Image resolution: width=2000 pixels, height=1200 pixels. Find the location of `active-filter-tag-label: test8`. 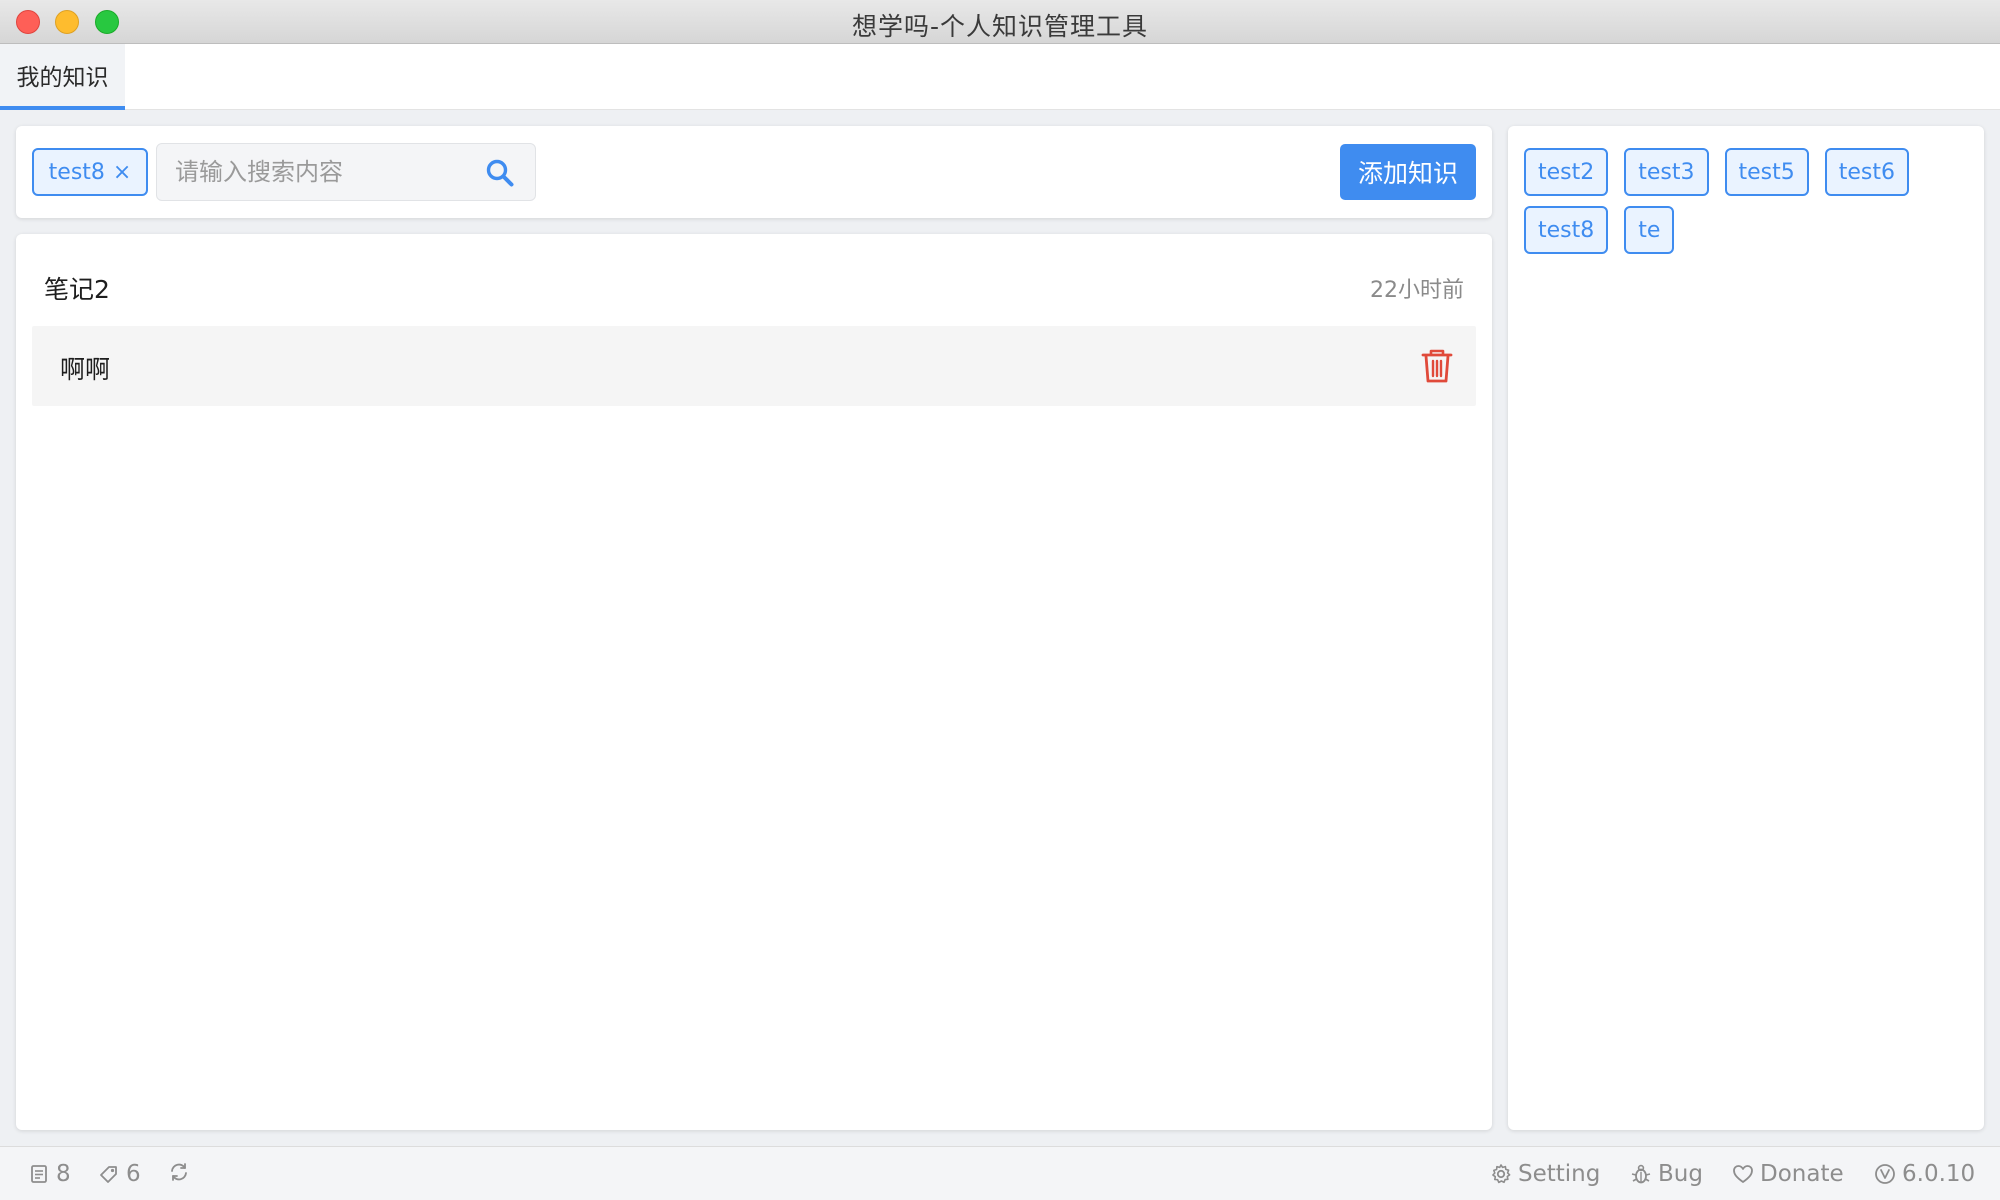

active-filter-tag-label: test8 is located at coordinates (76, 172).